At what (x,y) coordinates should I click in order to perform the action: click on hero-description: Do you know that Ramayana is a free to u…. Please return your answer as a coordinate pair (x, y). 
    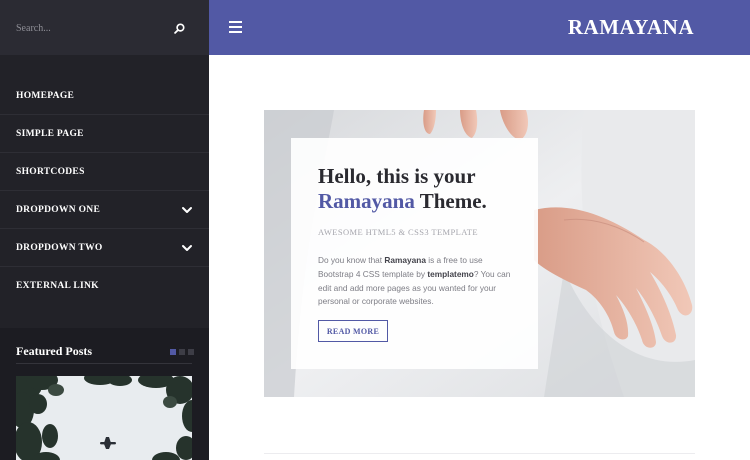
    Looking at the image, I should click on (418, 281).